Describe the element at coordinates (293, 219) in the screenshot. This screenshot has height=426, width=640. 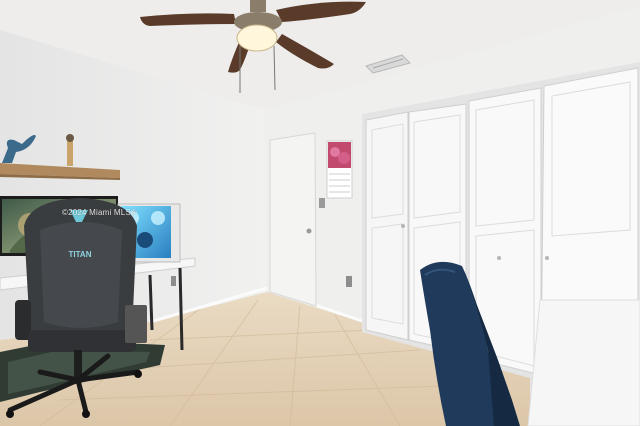
I see `bedroom-door` at that location.